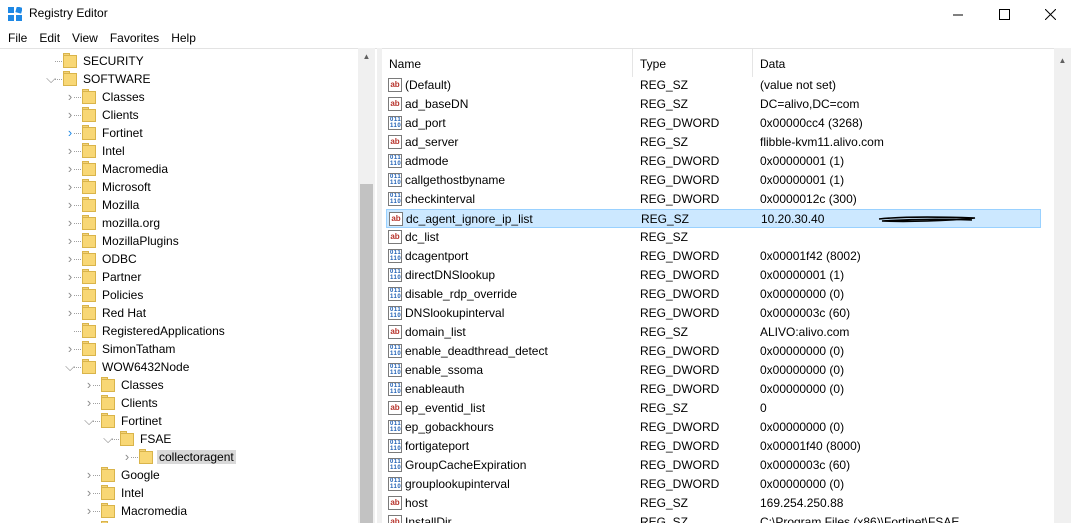  What do you see at coordinates (713, 389) in the screenshot?
I see `value-row: 011 110 enableauth REG_DWORD 0x00000000 (0)` at bounding box center [713, 389].